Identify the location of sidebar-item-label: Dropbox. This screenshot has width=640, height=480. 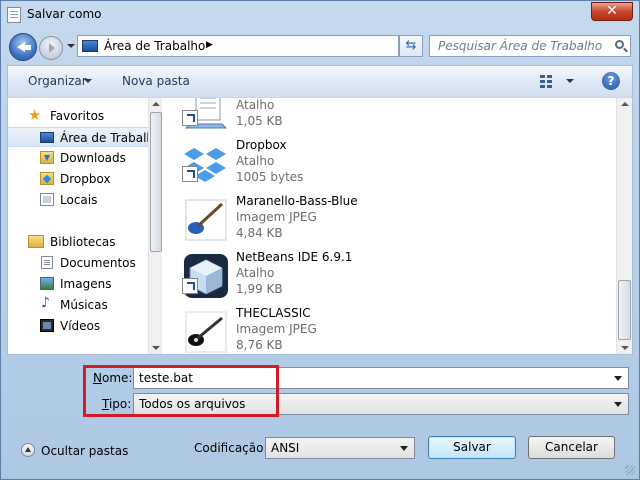
(85, 179).